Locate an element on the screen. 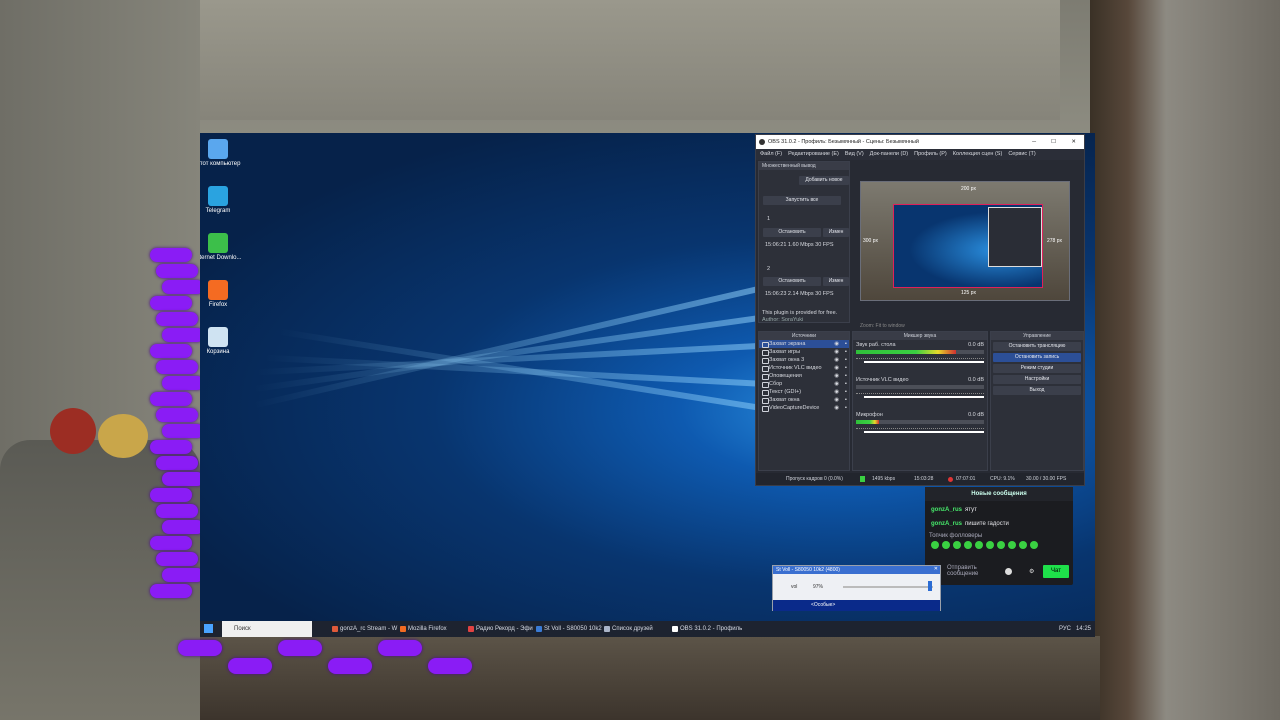 The width and height of the screenshot is (1280, 720). menu-item: Профиль (P) is located at coordinates (930, 154).